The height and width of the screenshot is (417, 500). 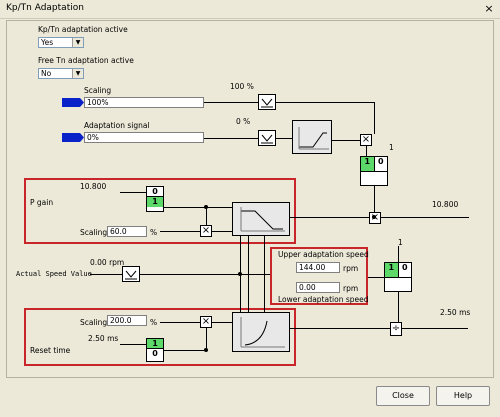 What do you see at coordinates (445, 204) in the screenshot?
I see `p-gain-output-value: 10.800` at bounding box center [445, 204].